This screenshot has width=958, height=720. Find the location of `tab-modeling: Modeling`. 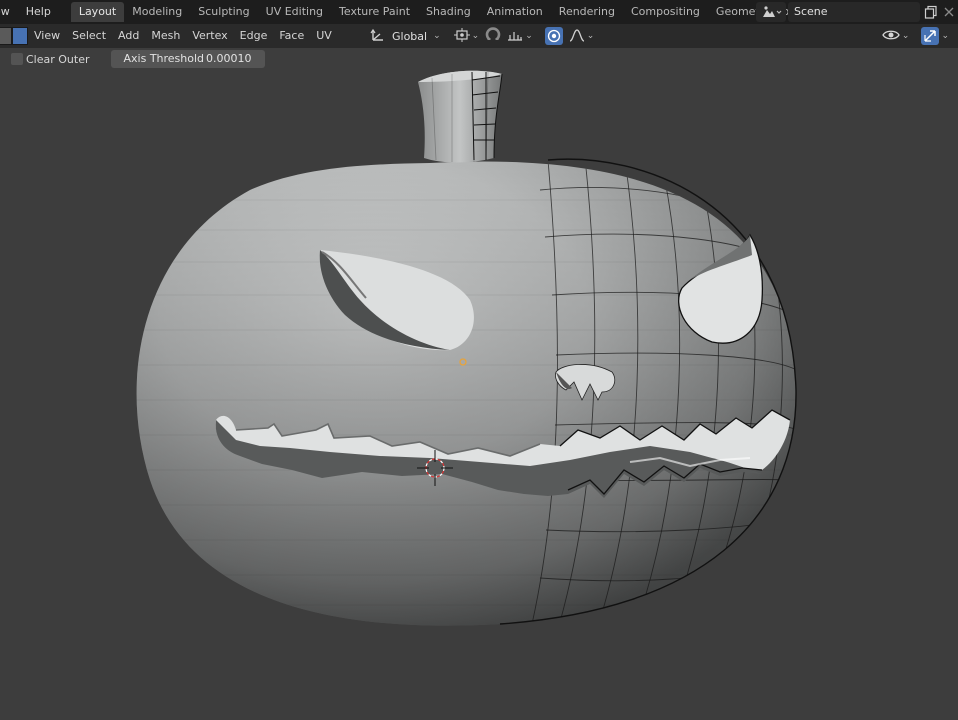

tab-modeling: Modeling is located at coordinates (157, 12).